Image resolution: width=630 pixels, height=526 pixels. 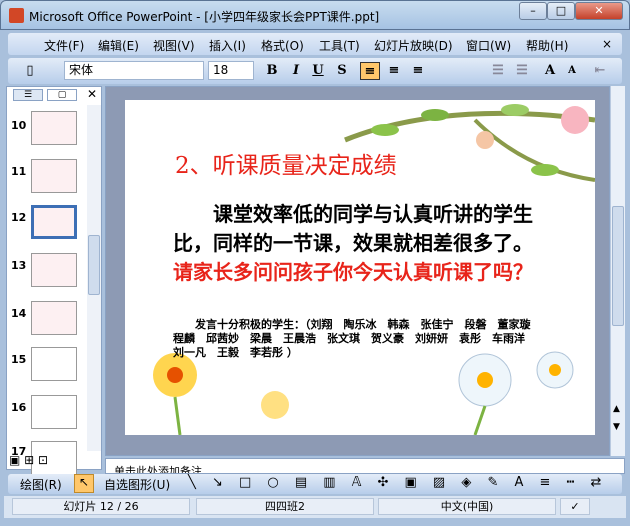 I want to click on align-left-icon: ≡, so click(x=370, y=71).